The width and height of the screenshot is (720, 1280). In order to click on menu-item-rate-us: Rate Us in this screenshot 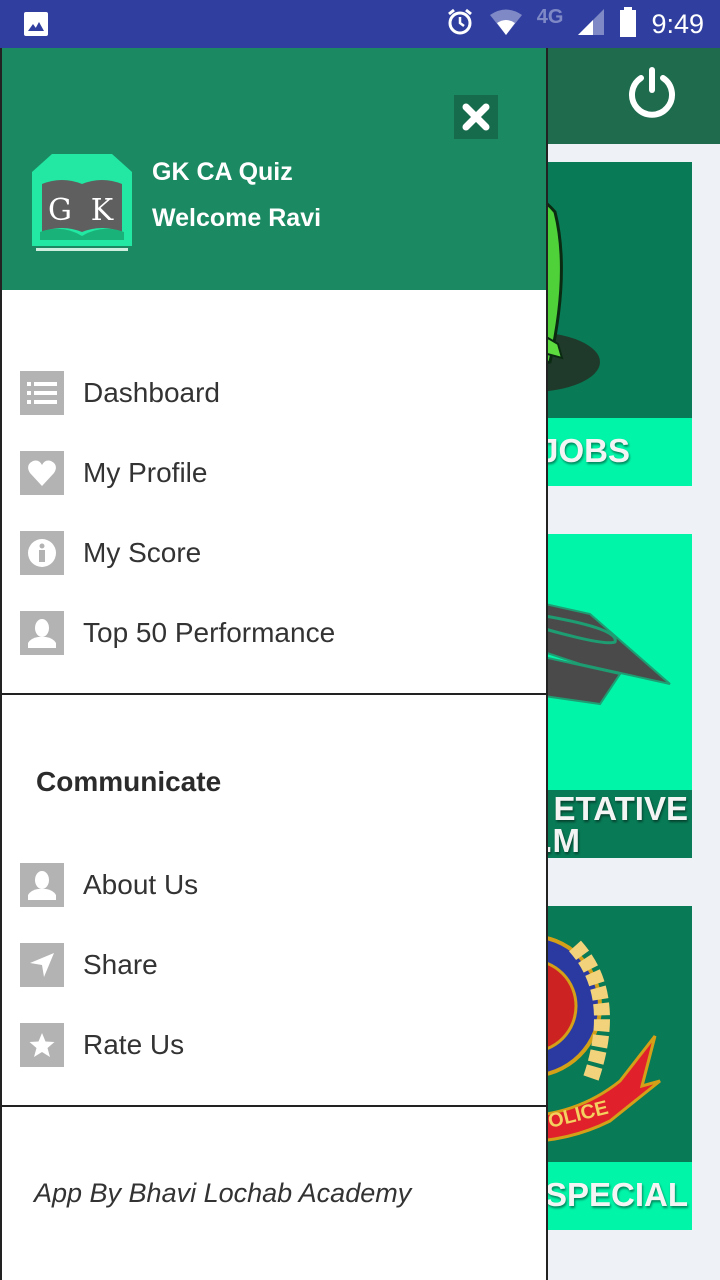, I will do `click(280, 1045)`.